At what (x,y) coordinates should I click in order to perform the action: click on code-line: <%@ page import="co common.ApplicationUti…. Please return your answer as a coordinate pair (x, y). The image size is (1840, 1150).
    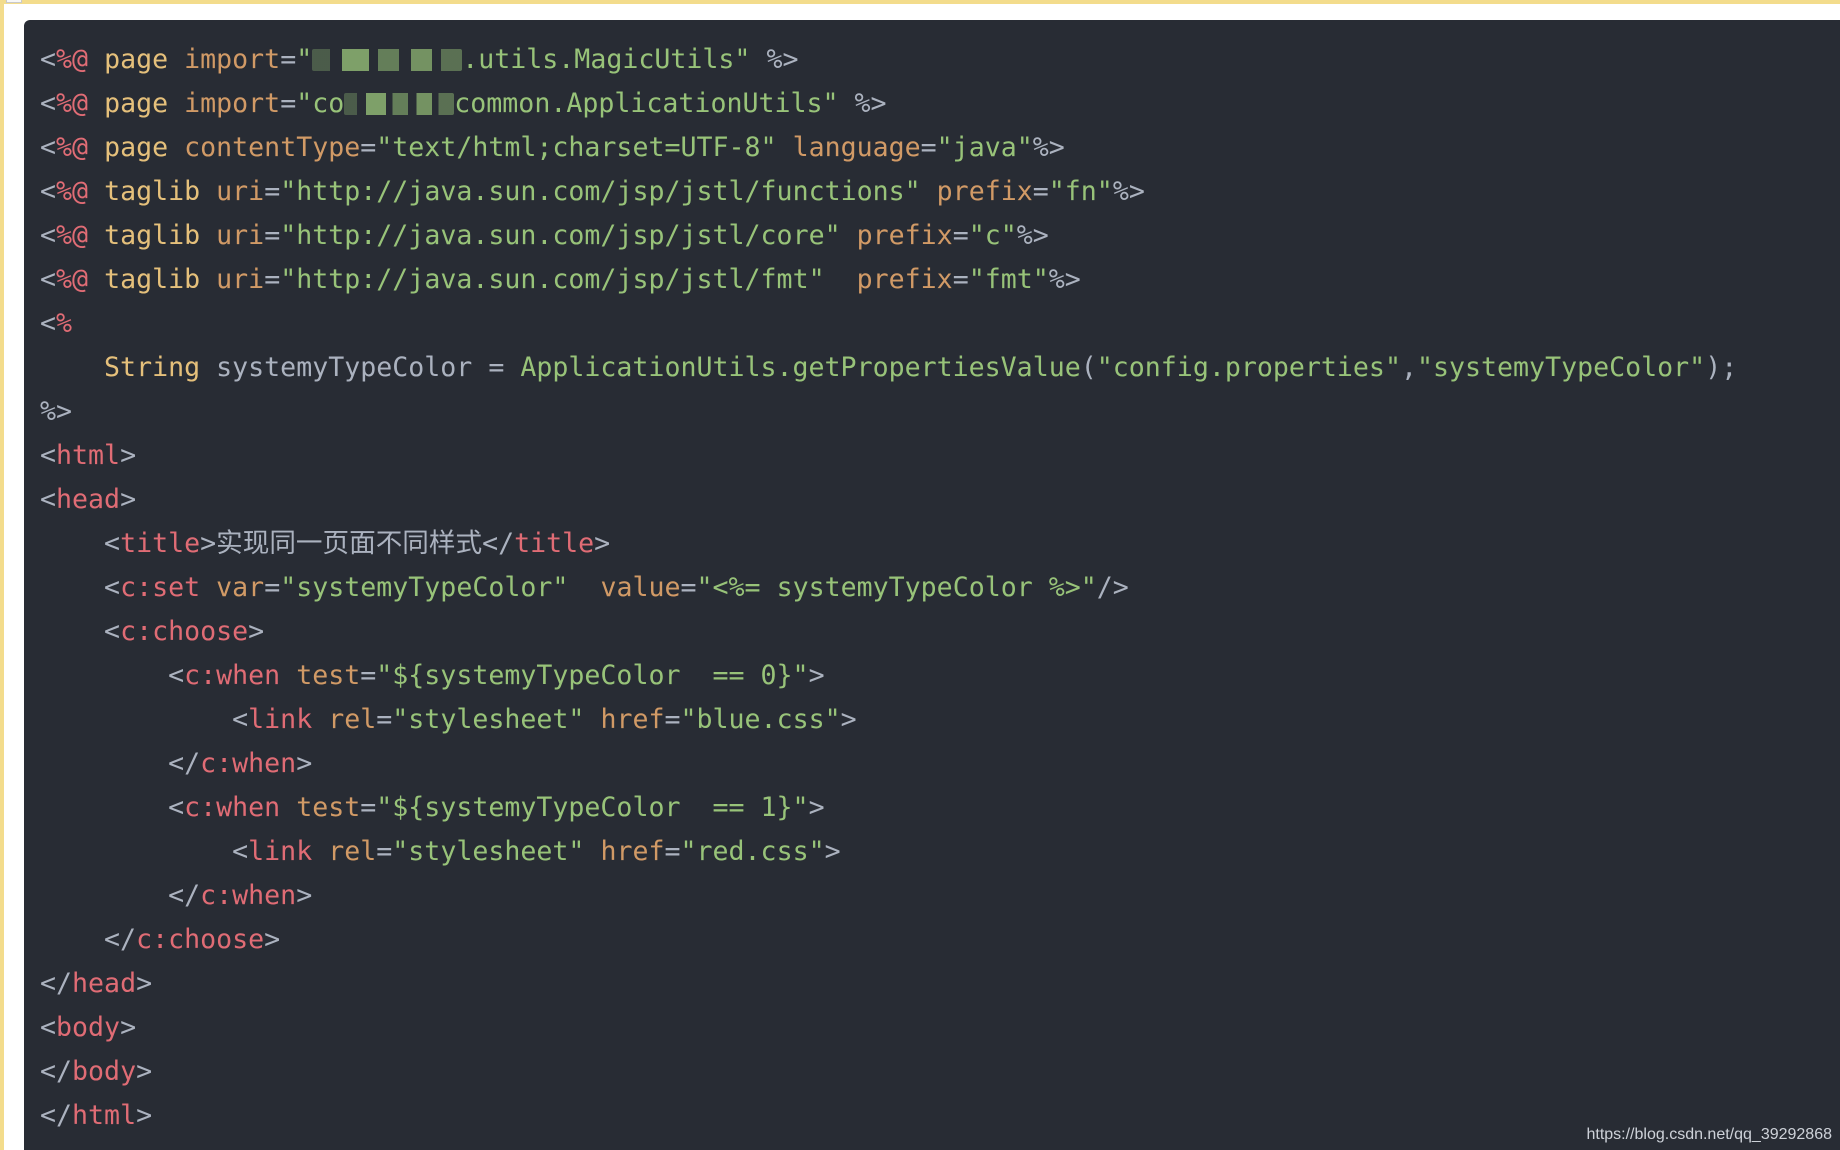
    Looking at the image, I should click on (888, 104).